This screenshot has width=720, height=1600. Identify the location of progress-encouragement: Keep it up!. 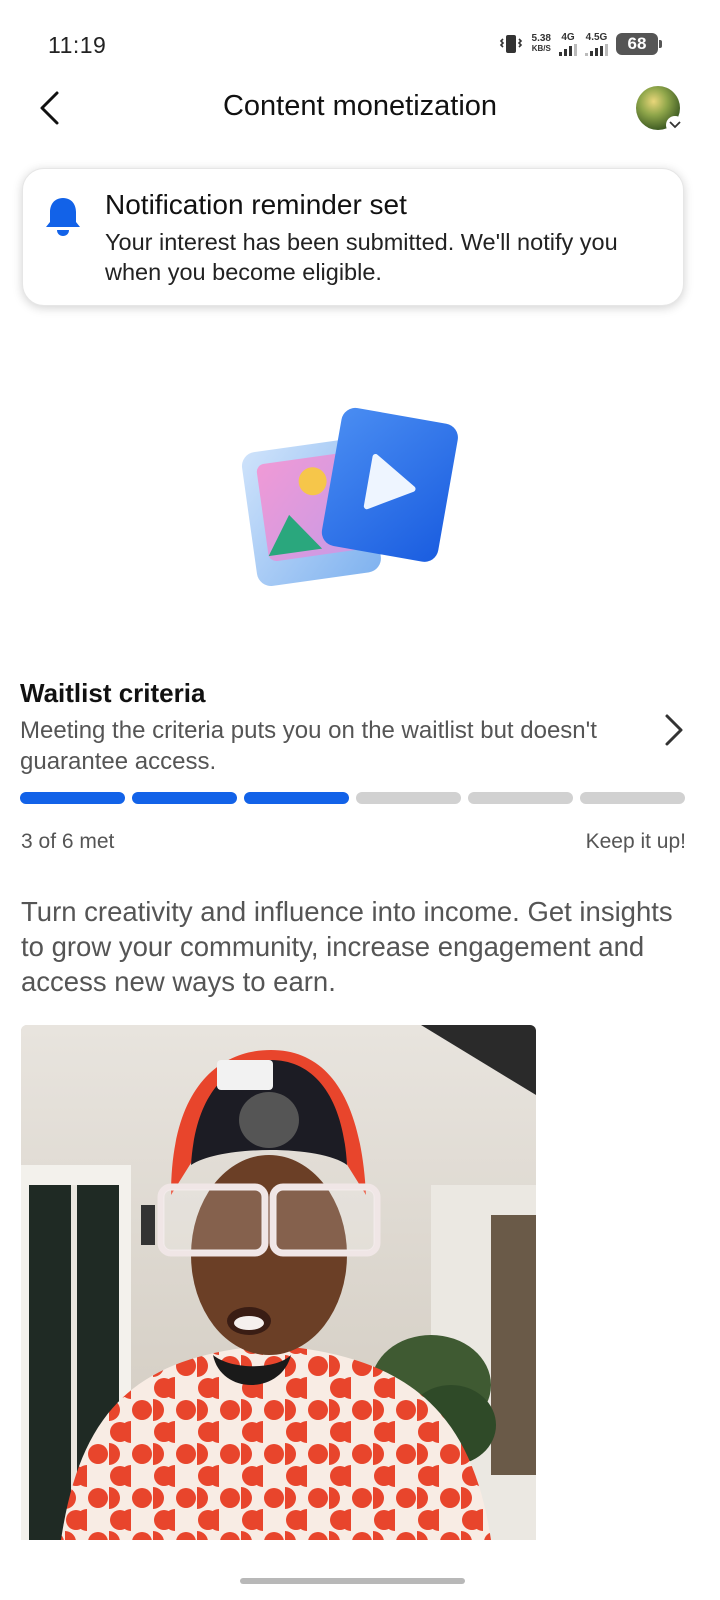
(635, 841).